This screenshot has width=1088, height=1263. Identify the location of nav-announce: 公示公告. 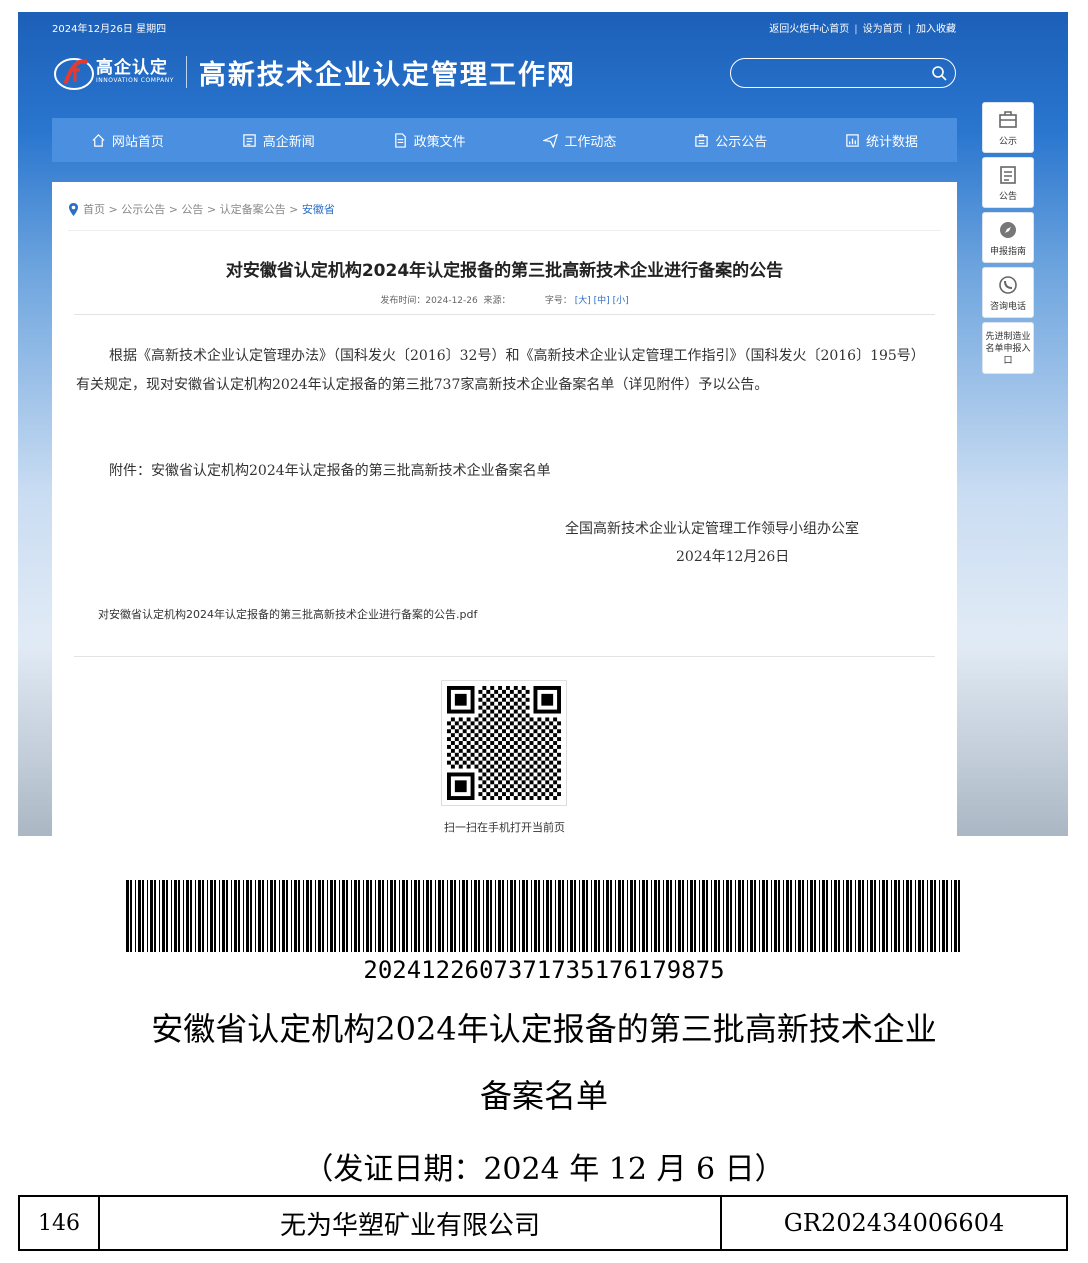
(730, 140).